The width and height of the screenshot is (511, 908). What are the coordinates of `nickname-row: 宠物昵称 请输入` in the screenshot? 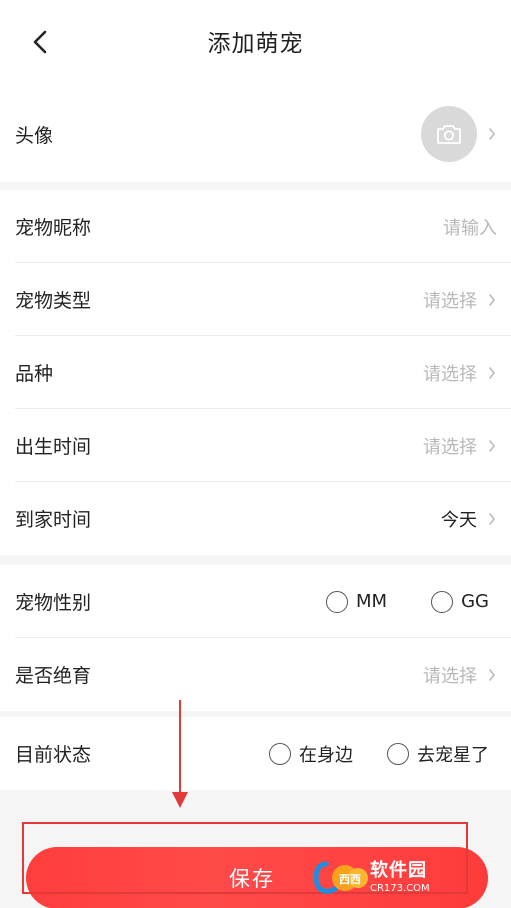 It's located at (255, 226).